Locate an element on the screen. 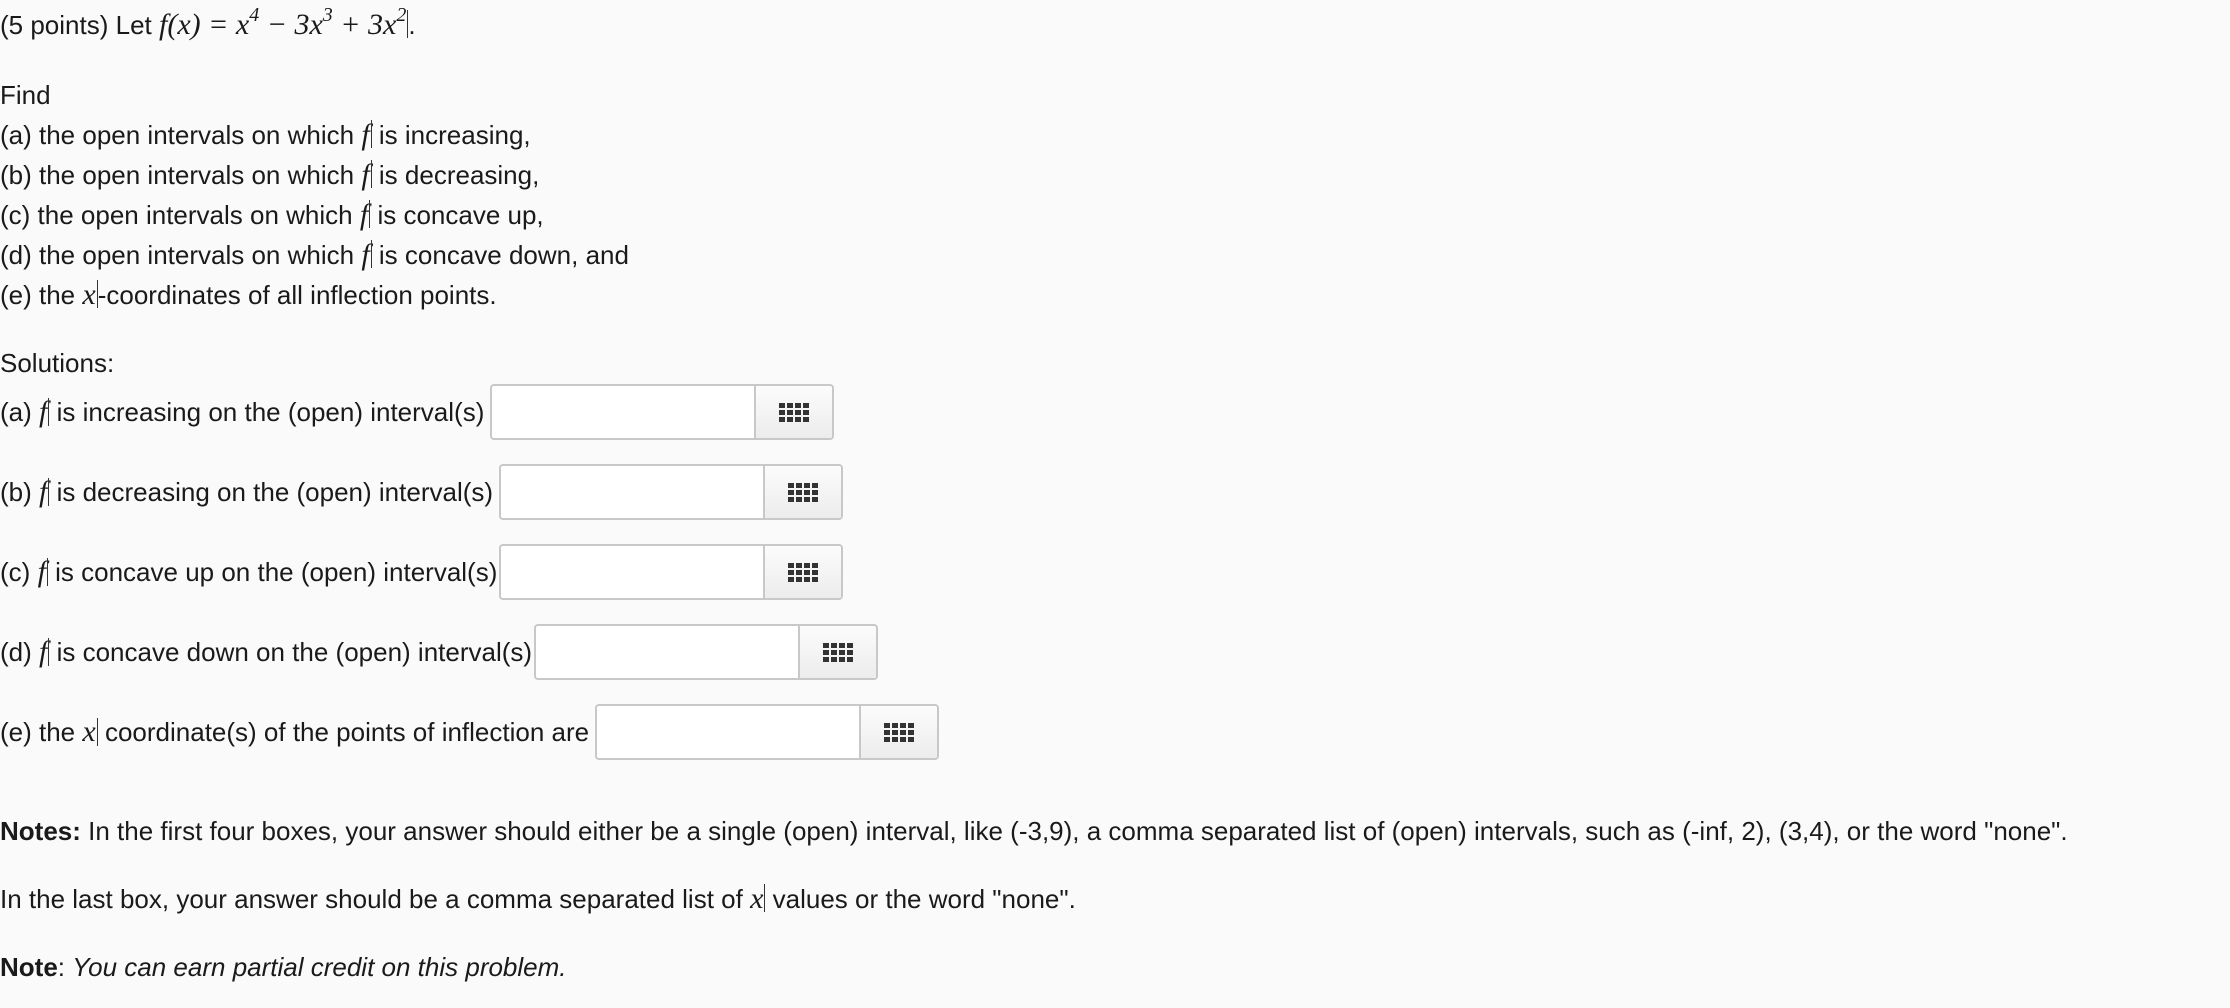  answer-box-c is located at coordinates (671, 572).